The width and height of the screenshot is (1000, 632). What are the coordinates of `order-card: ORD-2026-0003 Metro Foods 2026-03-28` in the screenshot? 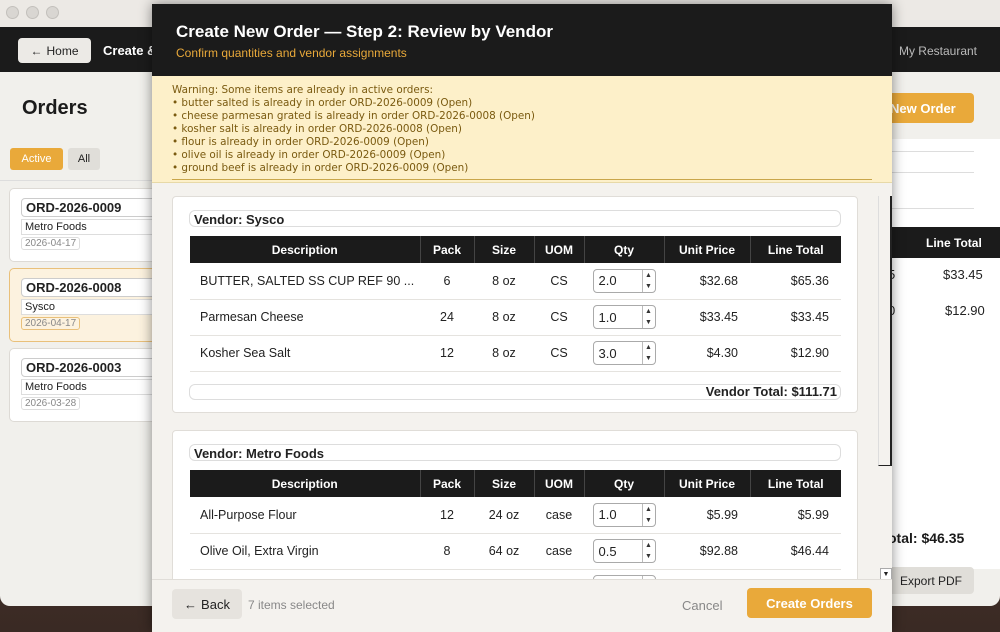 It's located at (85, 385).